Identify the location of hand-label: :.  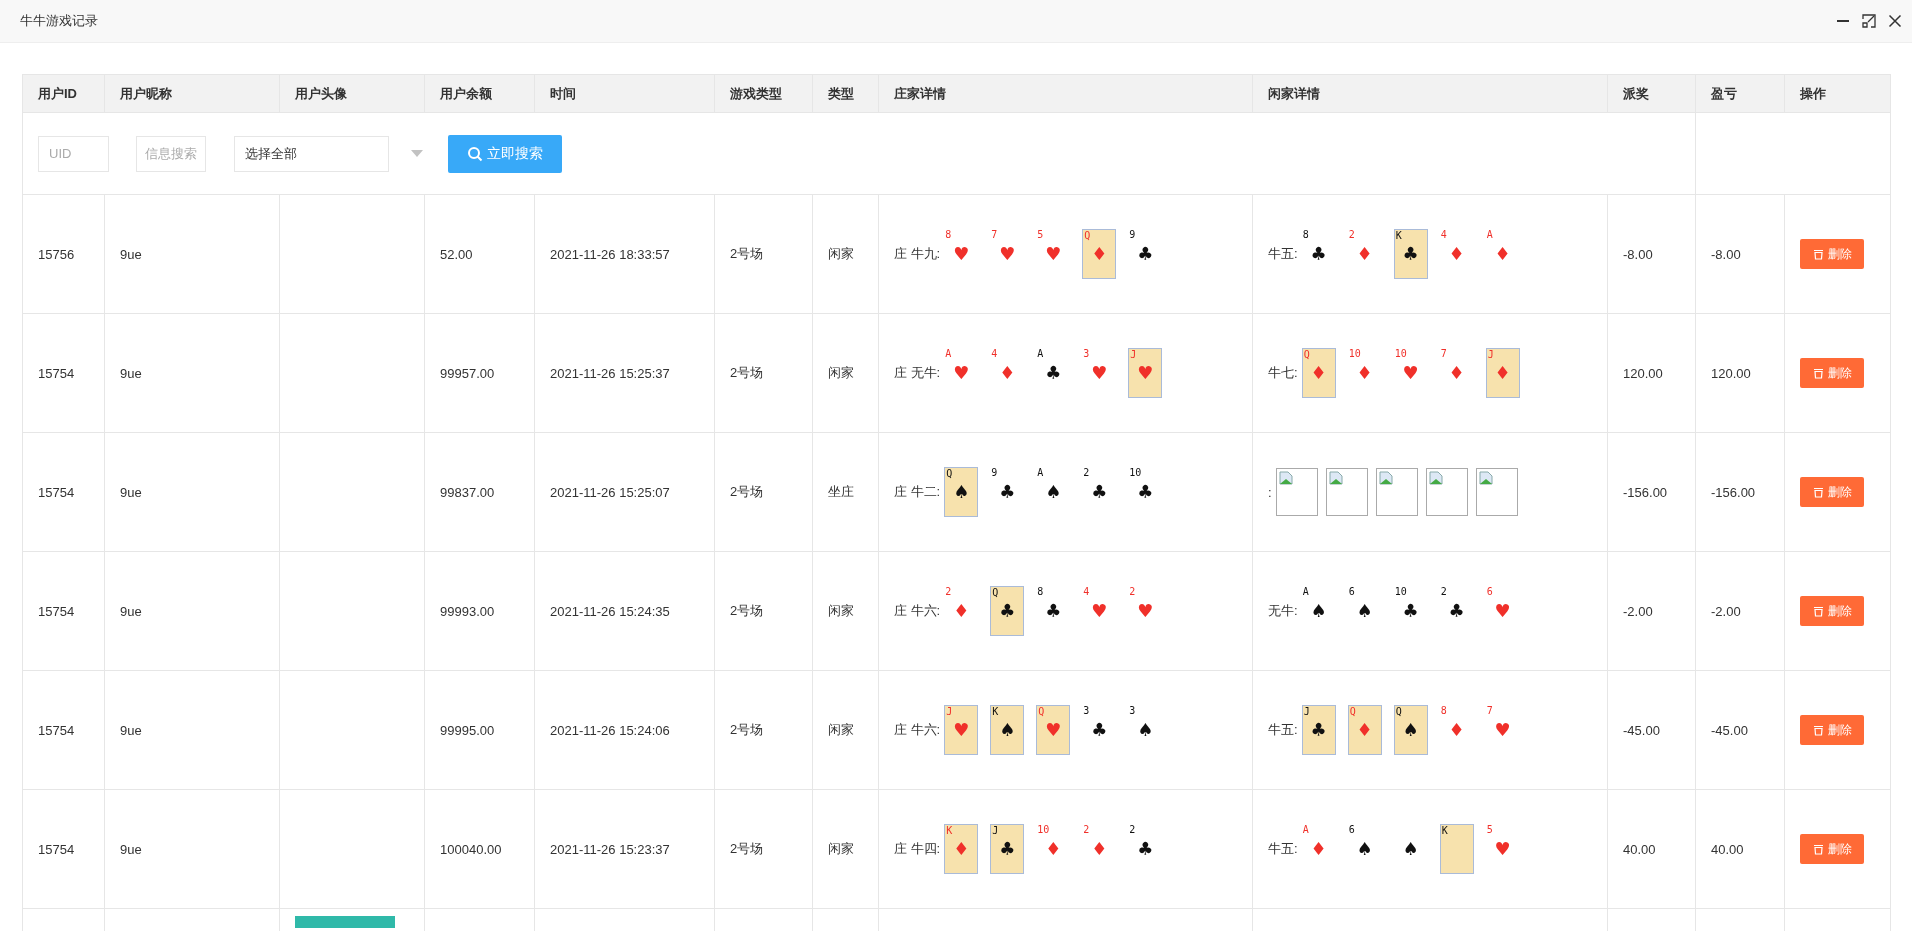
(1270, 492).